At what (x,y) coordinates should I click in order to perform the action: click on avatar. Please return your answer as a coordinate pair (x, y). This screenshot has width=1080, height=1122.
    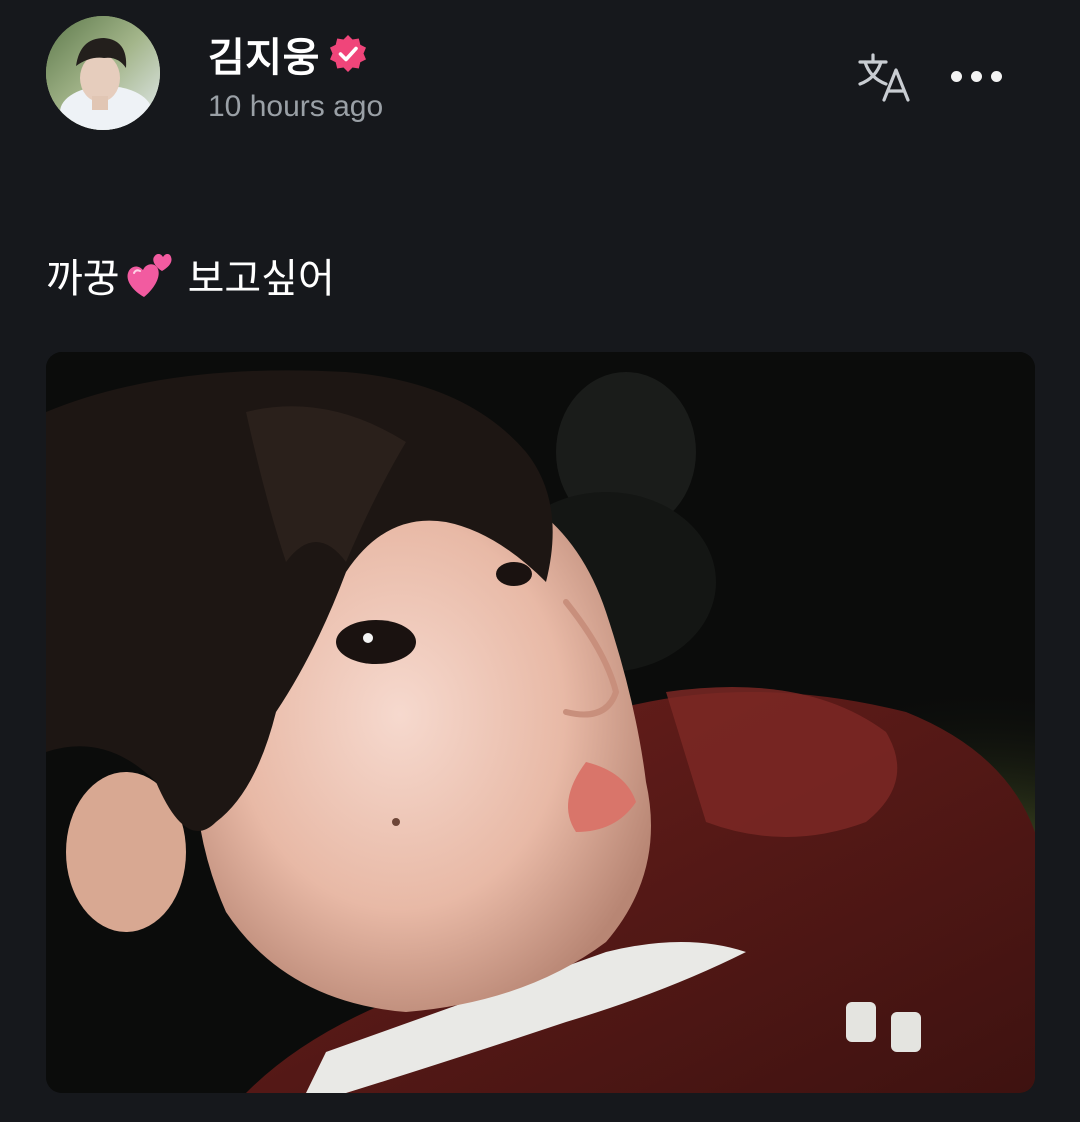
    Looking at the image, I should click on (103, 73).